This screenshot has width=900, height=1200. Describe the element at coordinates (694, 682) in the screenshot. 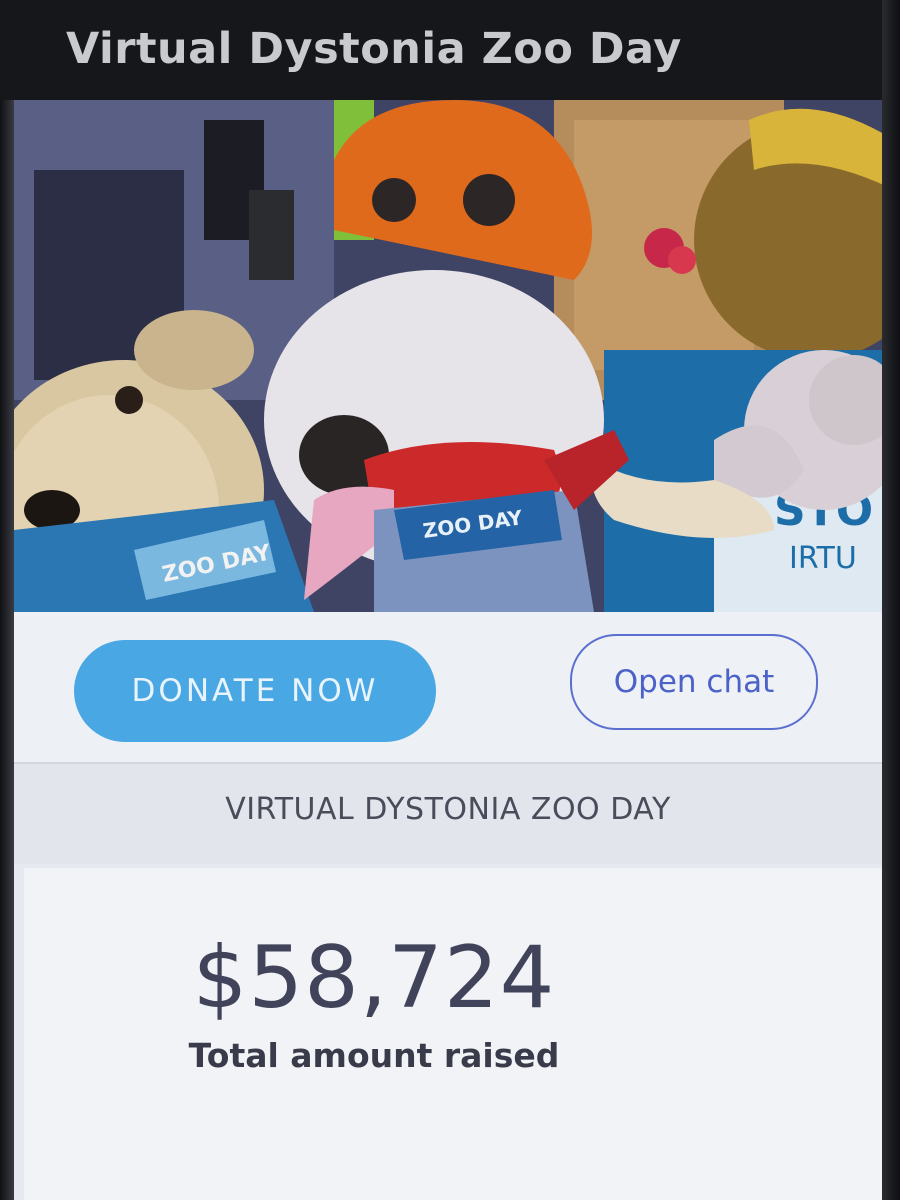

I see `open-chat-button: Open chat` at that location.